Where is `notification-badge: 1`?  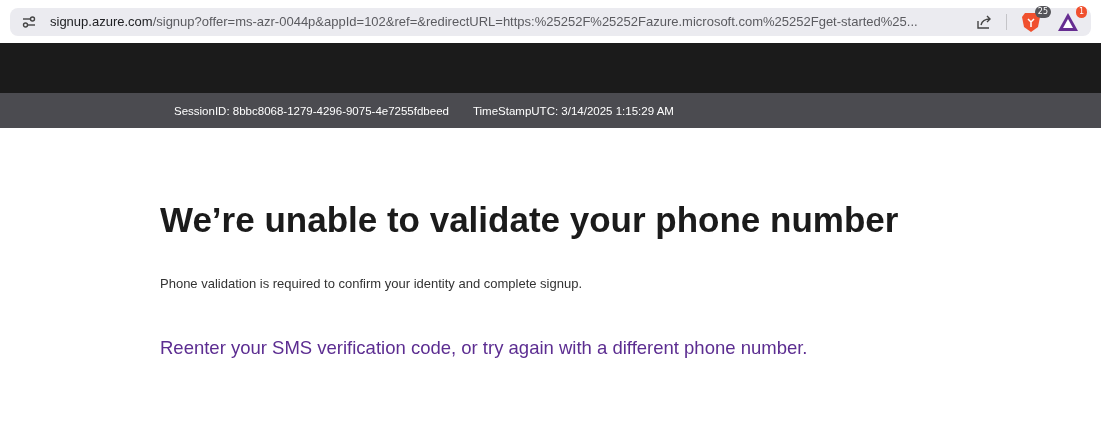
notification-badge: 1 is located at coordinates (1081, 11).